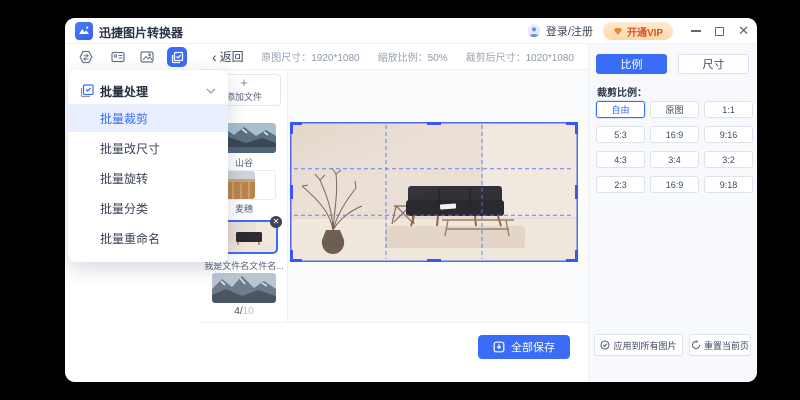 This screenshot has width=800, height=400. What do you see at coordinates (645, 33) in the screenshot?
I see `vip-label: 开通VIP` at bounding box center [645, 33].